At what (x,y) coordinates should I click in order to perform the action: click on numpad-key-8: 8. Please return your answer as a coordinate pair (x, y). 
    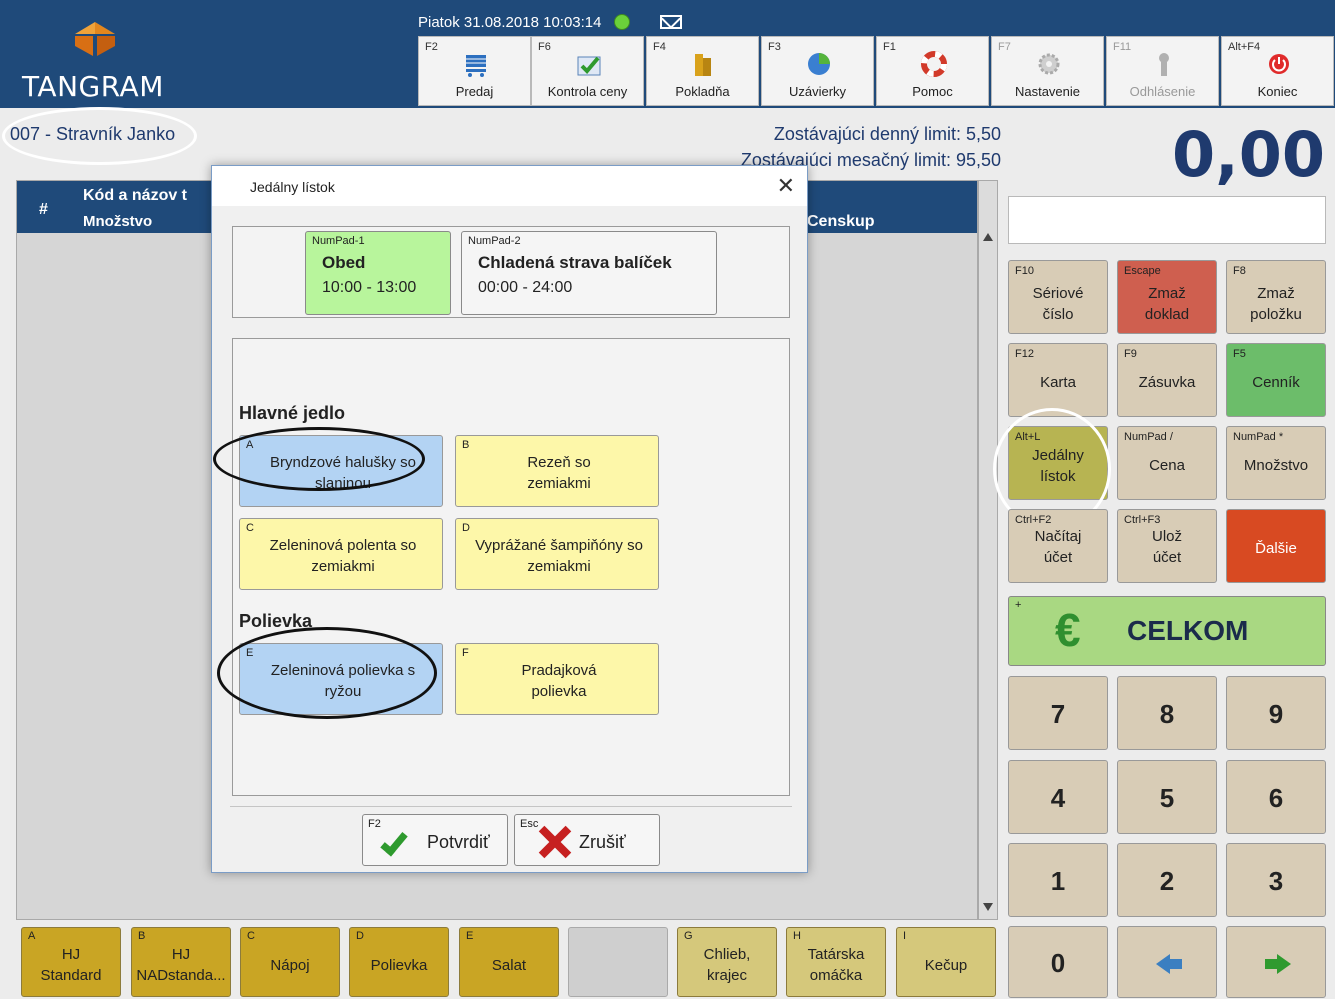
    Looking at the image, I should click on (1167, 713).